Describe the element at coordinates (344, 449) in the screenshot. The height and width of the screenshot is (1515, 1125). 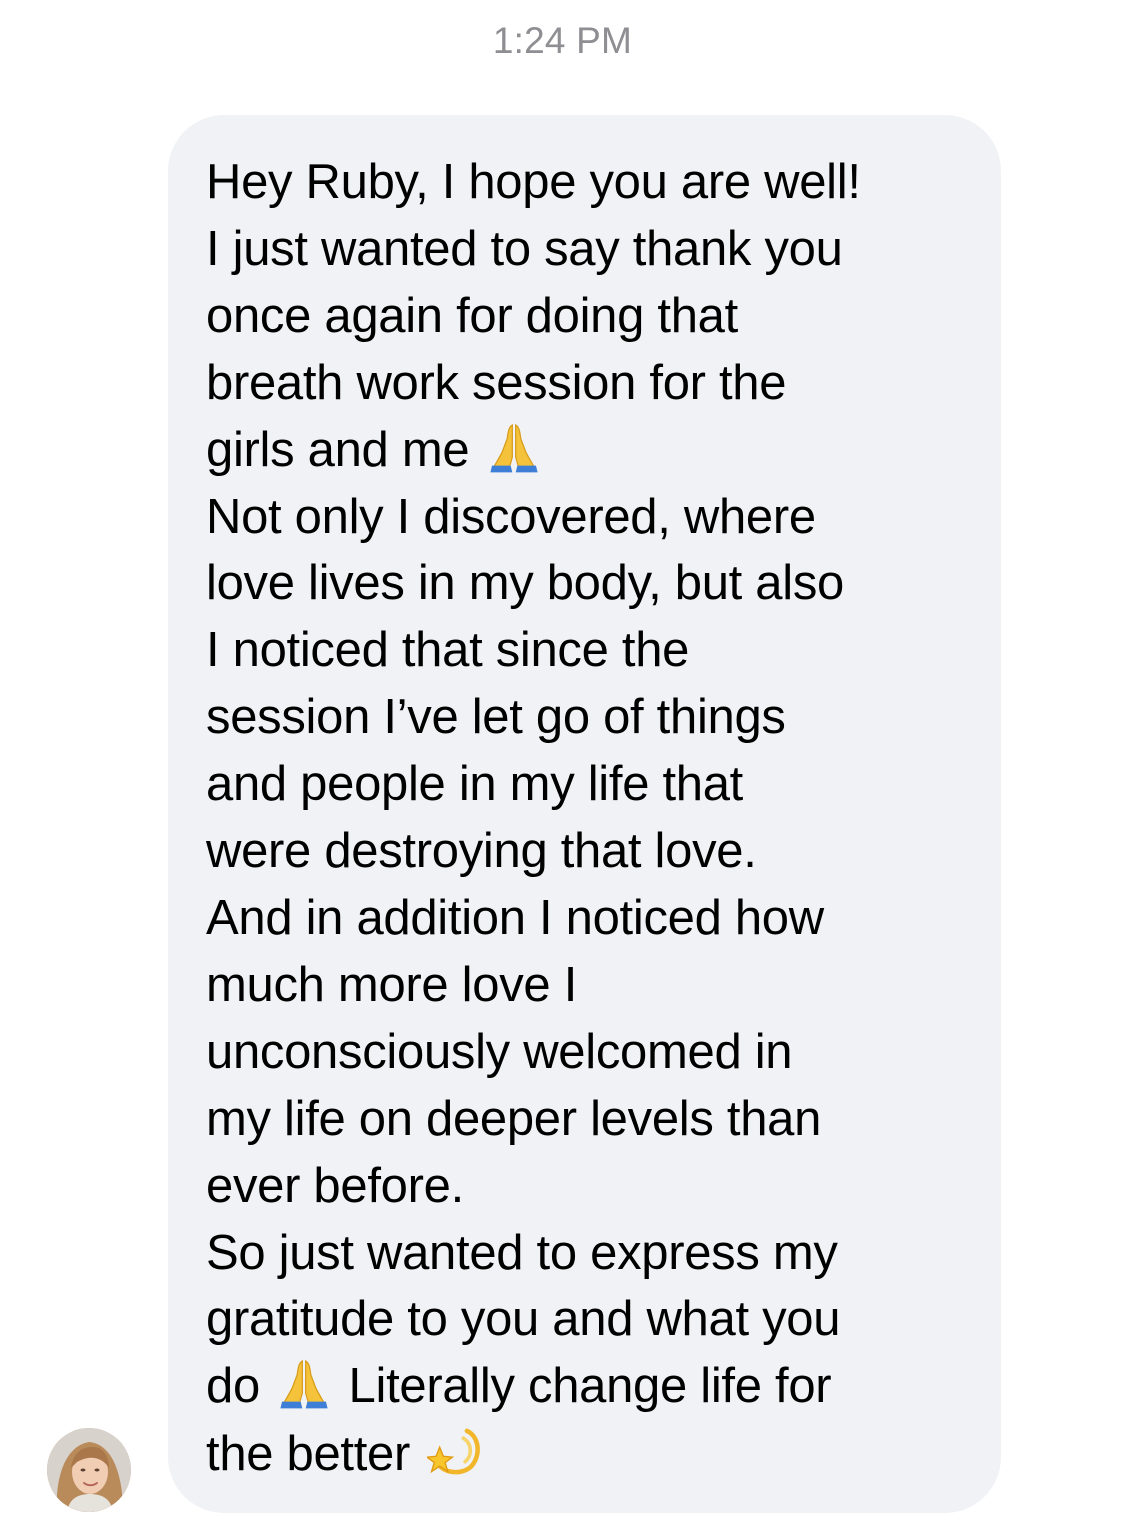
I see `message-line-text: girls and me` at that location.